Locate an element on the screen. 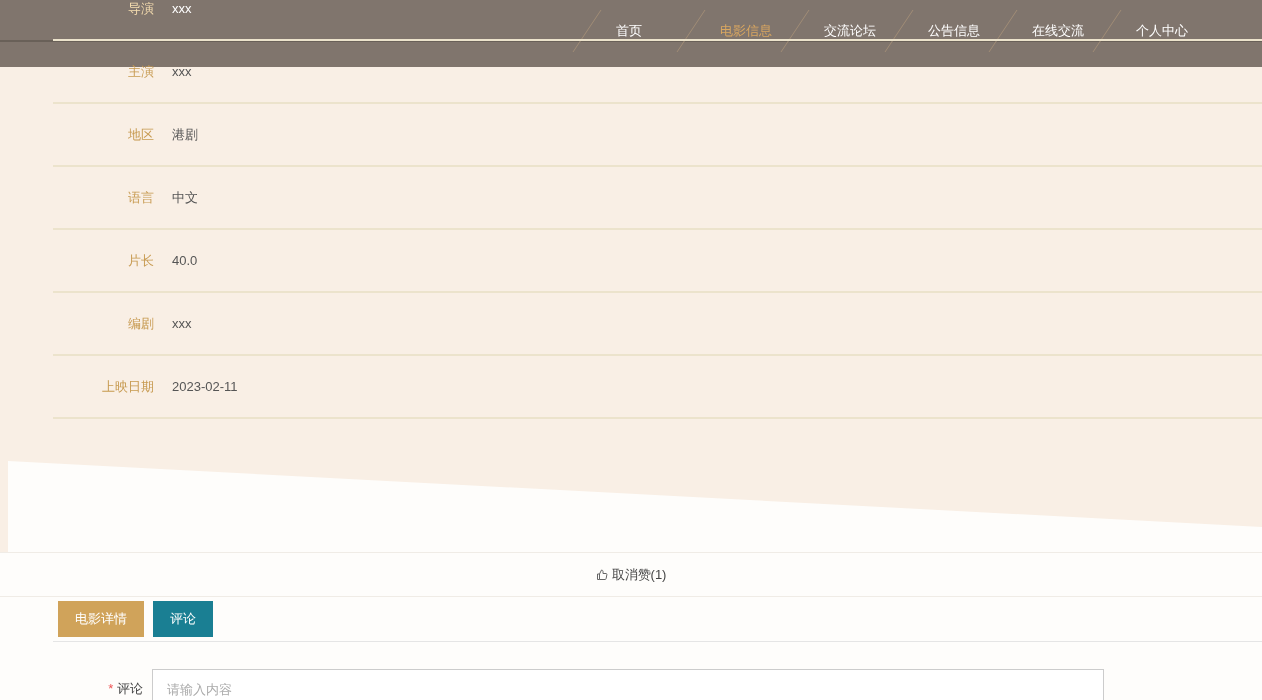  field-value: 2023-02-11 is located at coordinates (205, 386).